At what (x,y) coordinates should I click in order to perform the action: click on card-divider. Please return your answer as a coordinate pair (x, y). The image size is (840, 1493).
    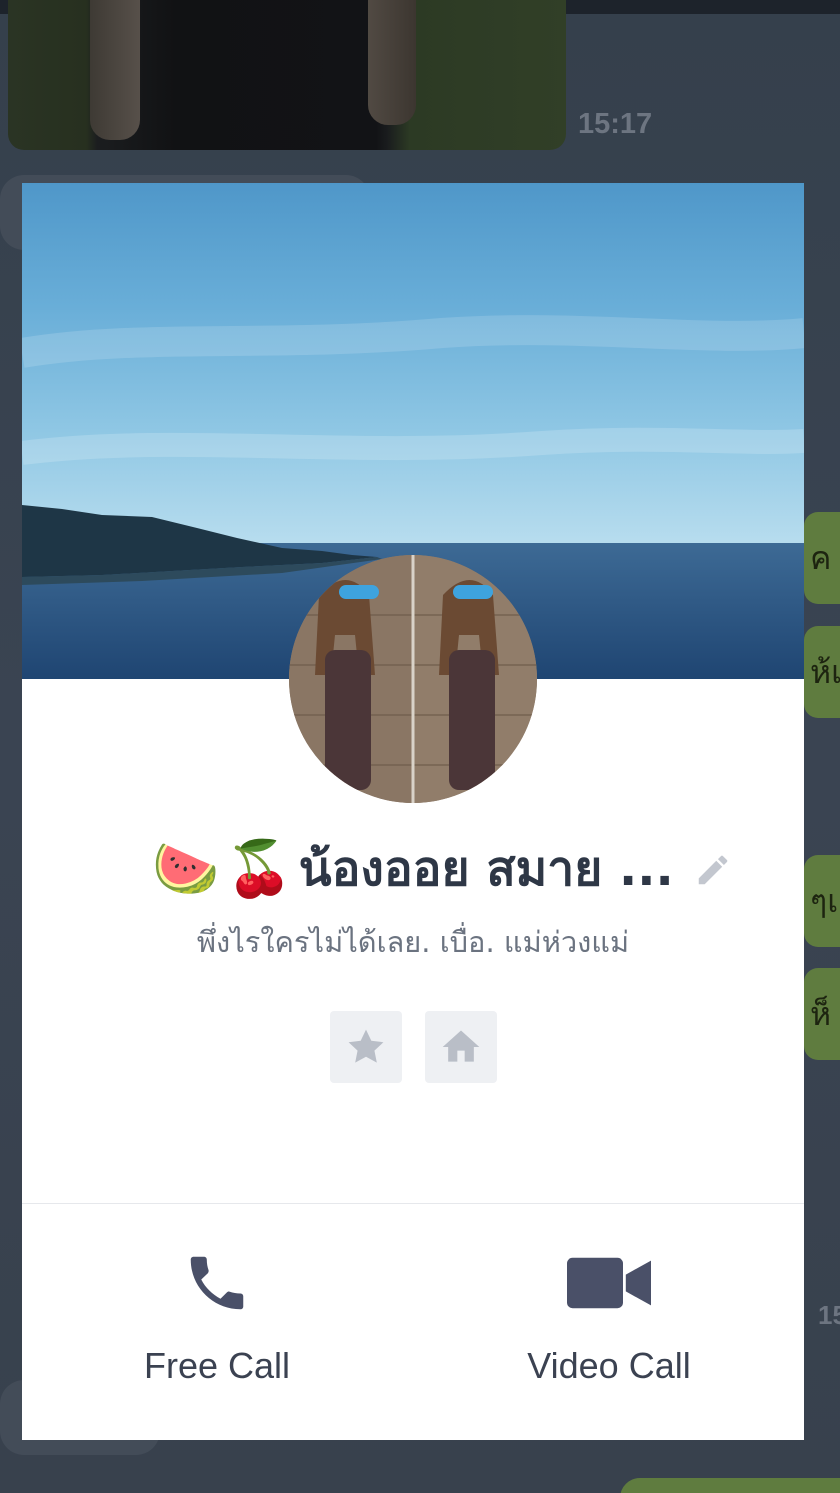
    Looking at the image, I should click on (413, 1203).